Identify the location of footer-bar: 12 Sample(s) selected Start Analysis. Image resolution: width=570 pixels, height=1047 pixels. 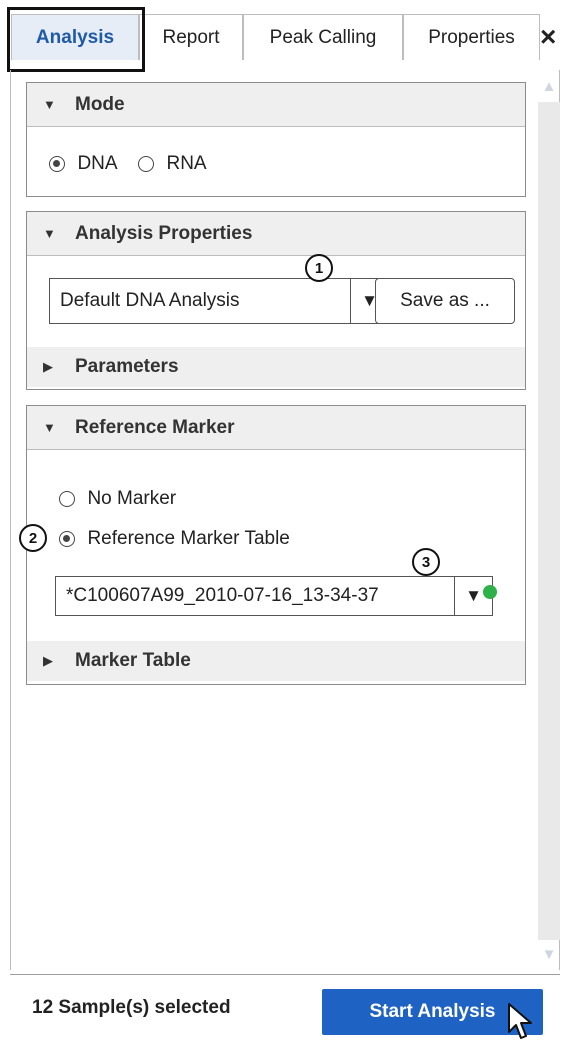
(285, 1010).